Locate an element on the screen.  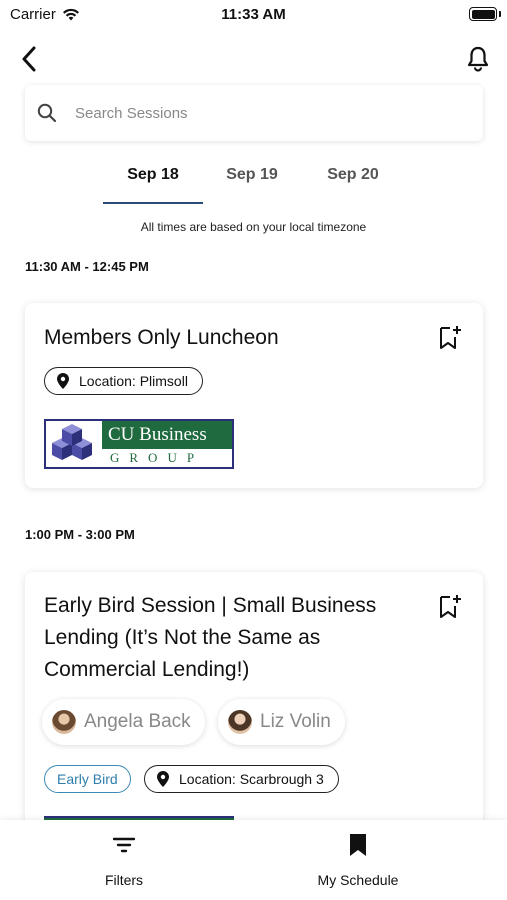
search-box is located at coordinates (254, 113).